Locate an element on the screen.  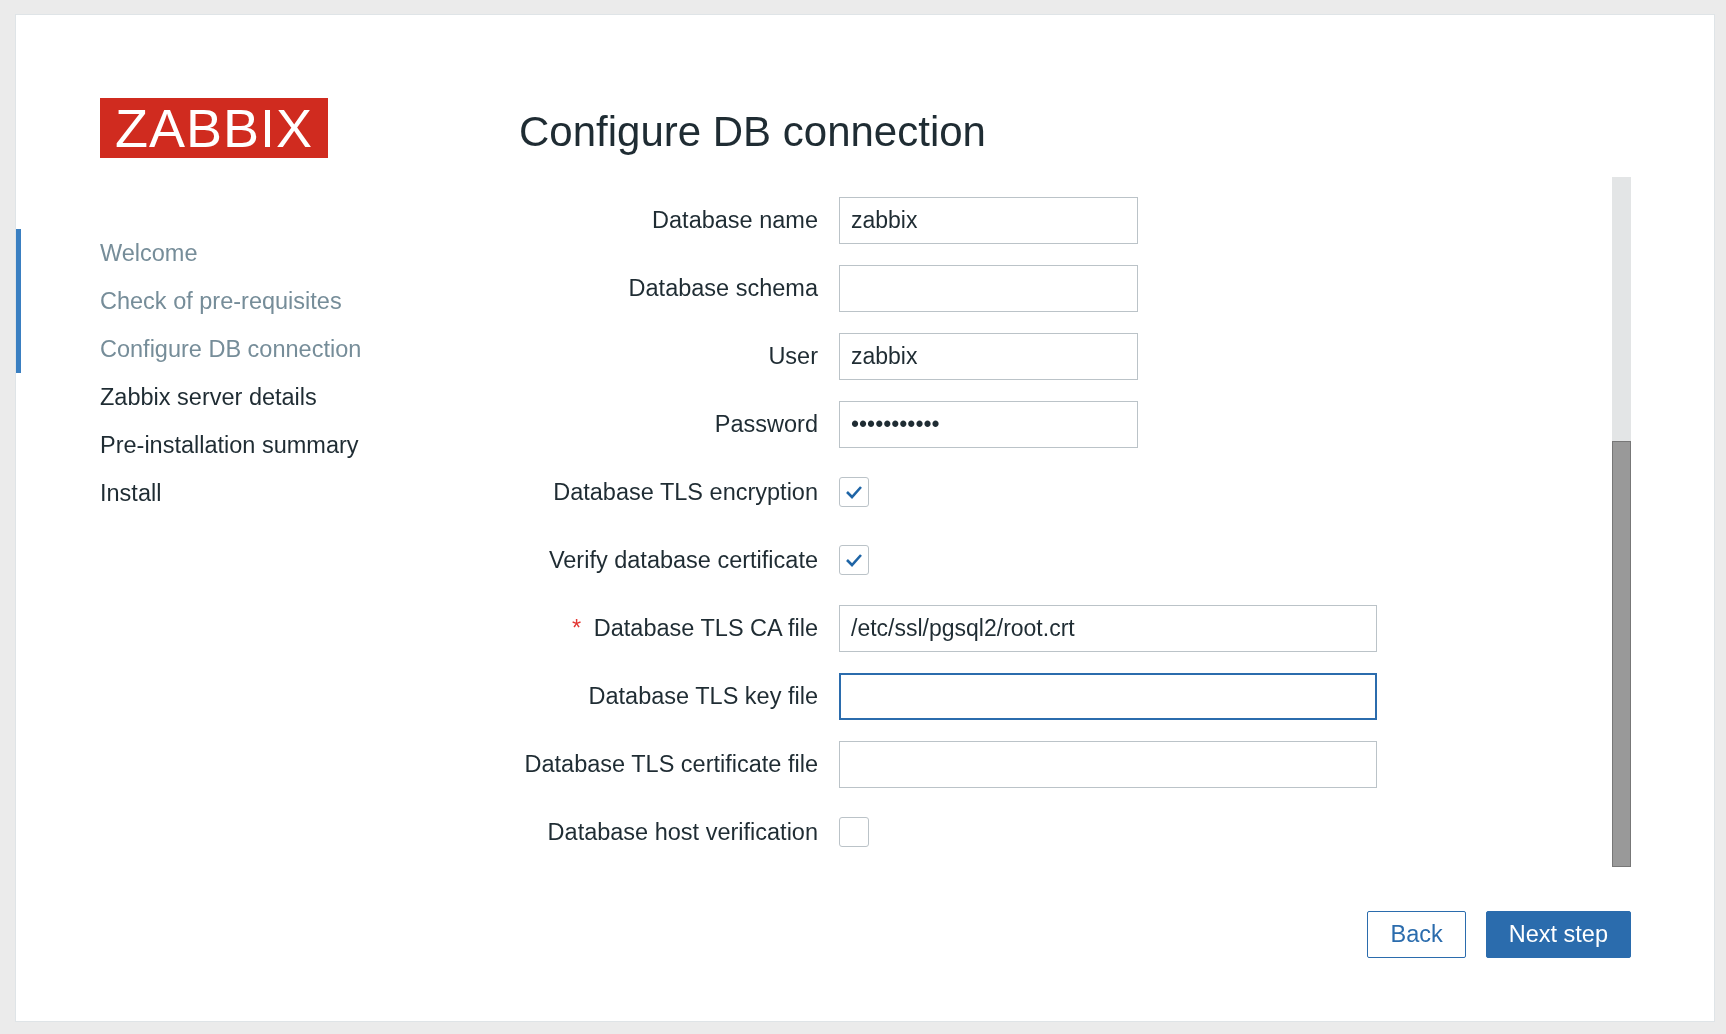
field-label: Database TLS encryption is located at coordinates (685, 491).